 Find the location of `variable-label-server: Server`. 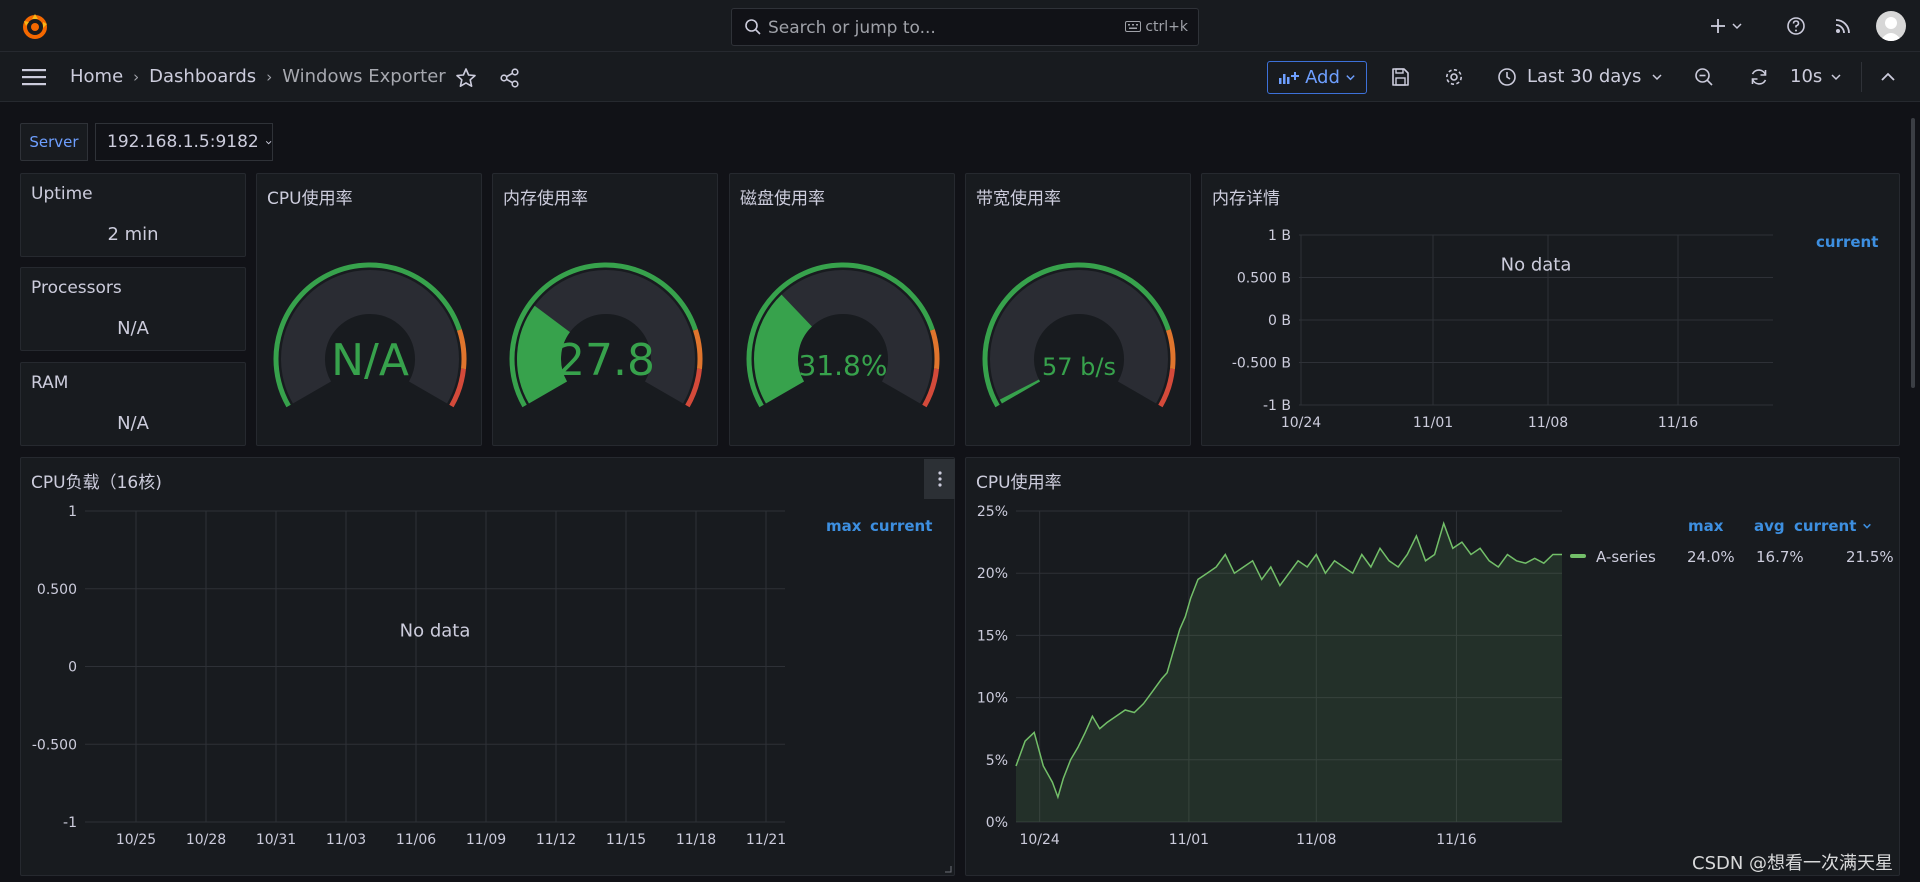

variable-label-server: Server is located at coordinates (54, 142).